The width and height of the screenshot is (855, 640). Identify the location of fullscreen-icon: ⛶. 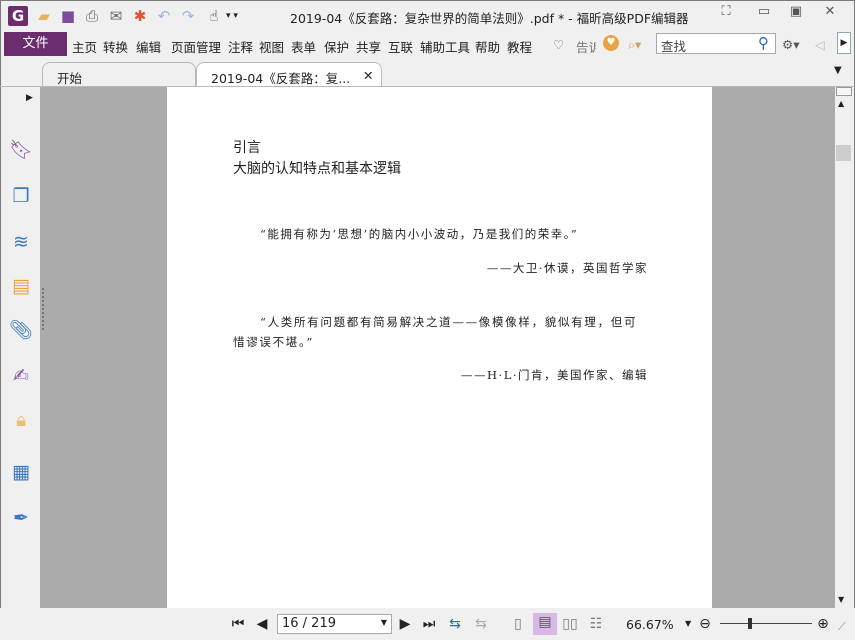
(726, 14).